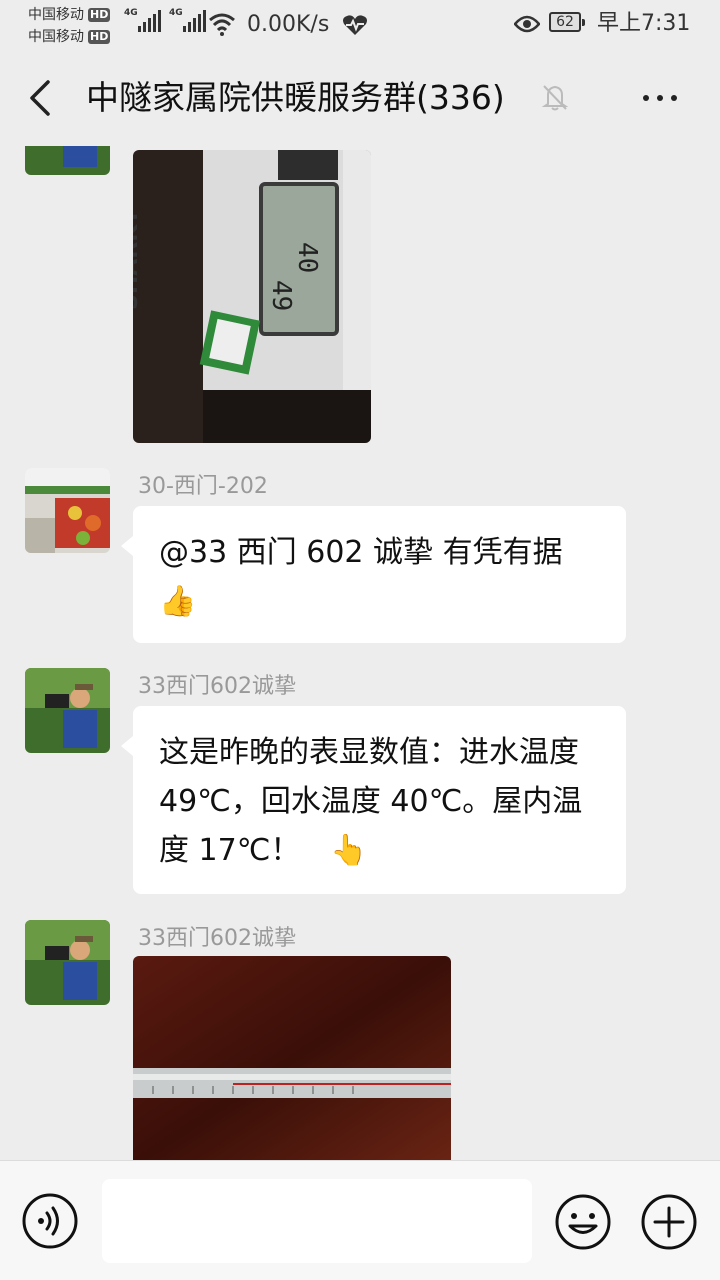 The image size is (720, 1280). Describe the element at coordinates (295, 97) in the screenshot. I see `chat-title: 中隧家属院供暖服务群(336)` at that location.